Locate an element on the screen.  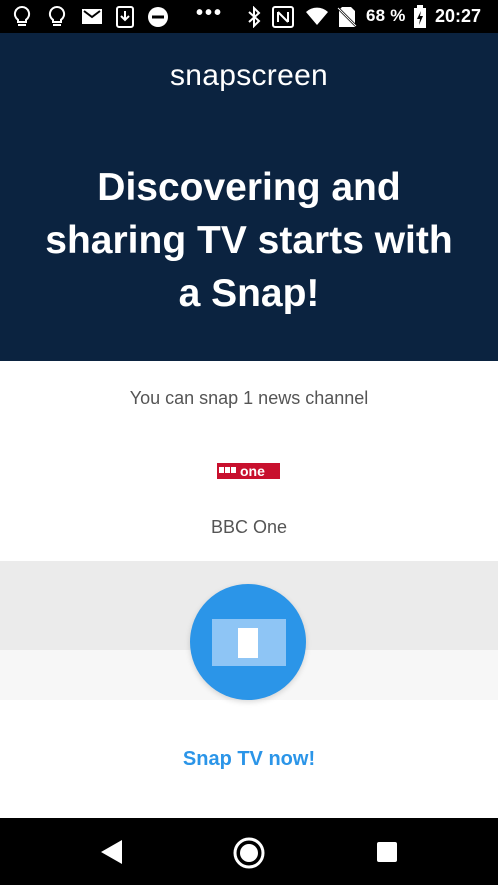
snap-button is located at coordinates (248, 642).